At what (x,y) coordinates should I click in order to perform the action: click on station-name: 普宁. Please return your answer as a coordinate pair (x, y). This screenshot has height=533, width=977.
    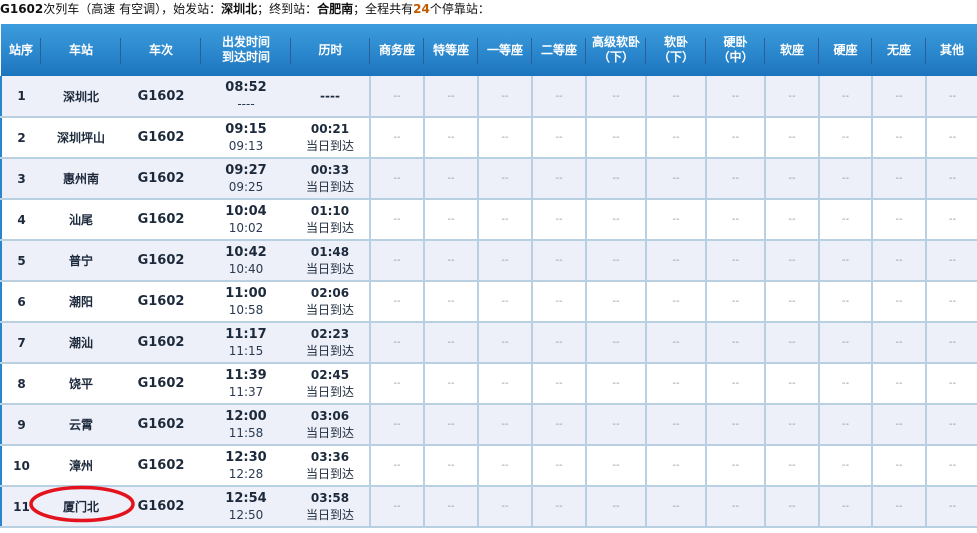
    Looking at the image, I should click on (81, 261).